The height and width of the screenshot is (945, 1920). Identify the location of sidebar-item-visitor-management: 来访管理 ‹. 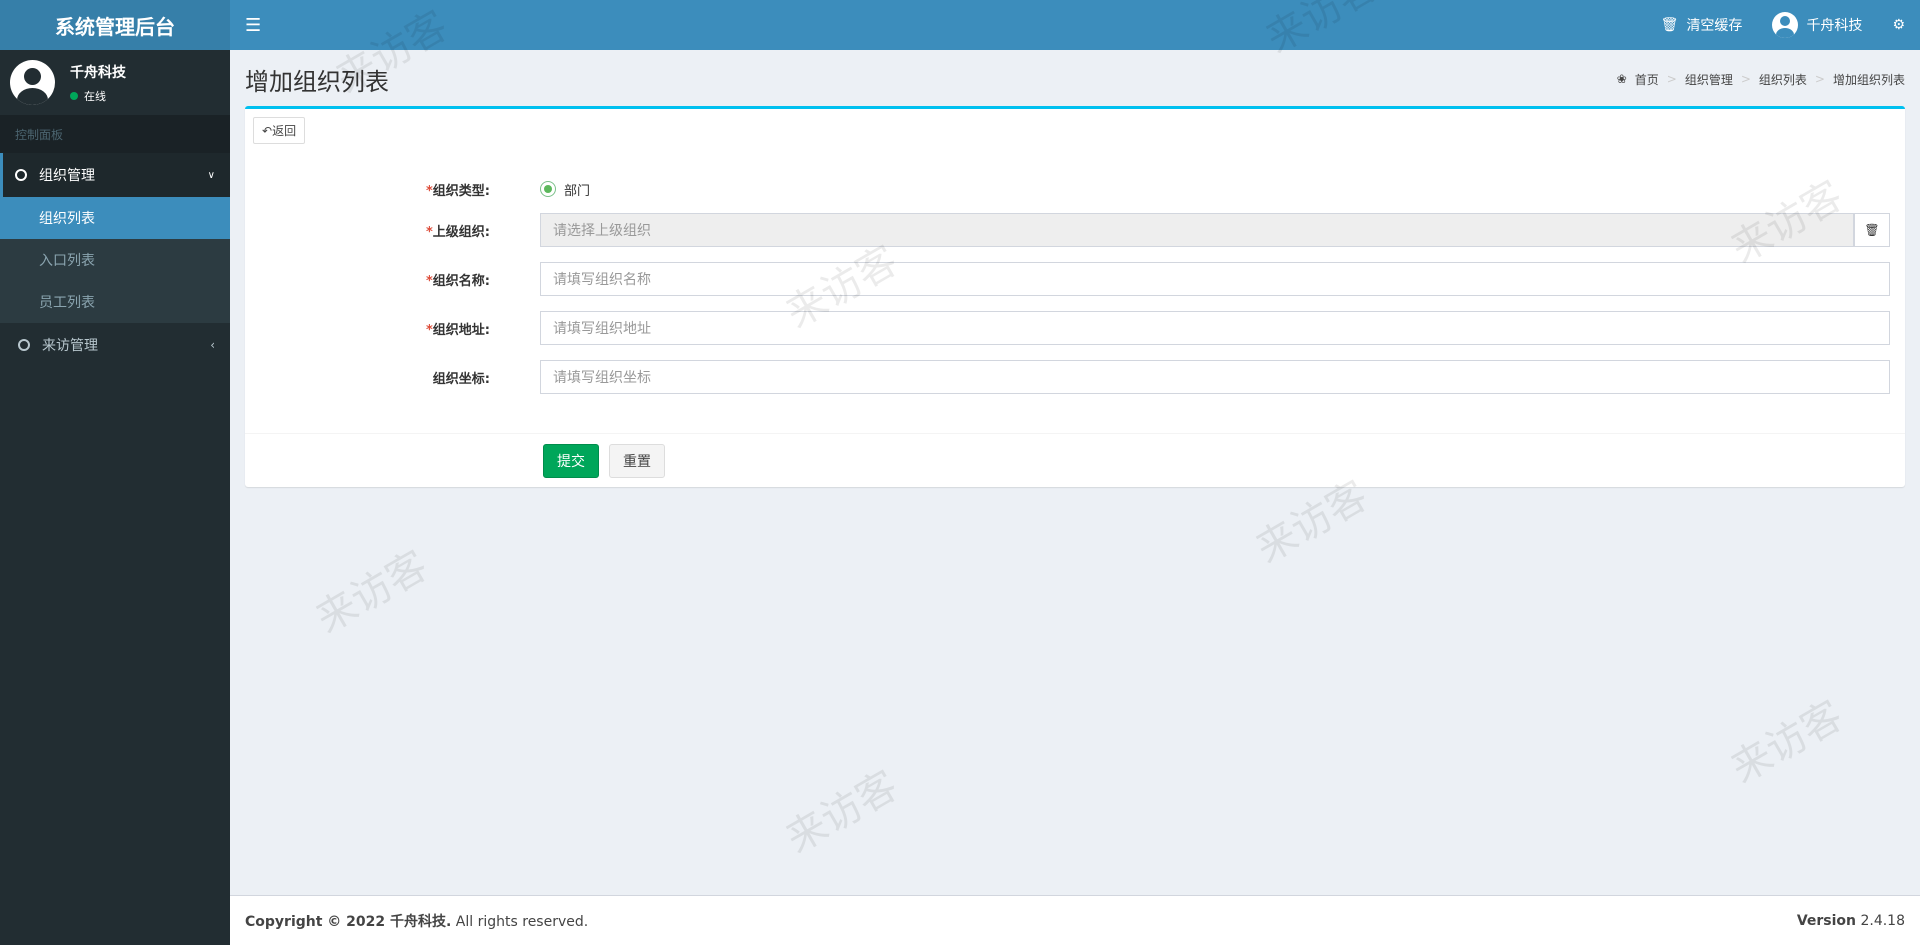
(115, 345).